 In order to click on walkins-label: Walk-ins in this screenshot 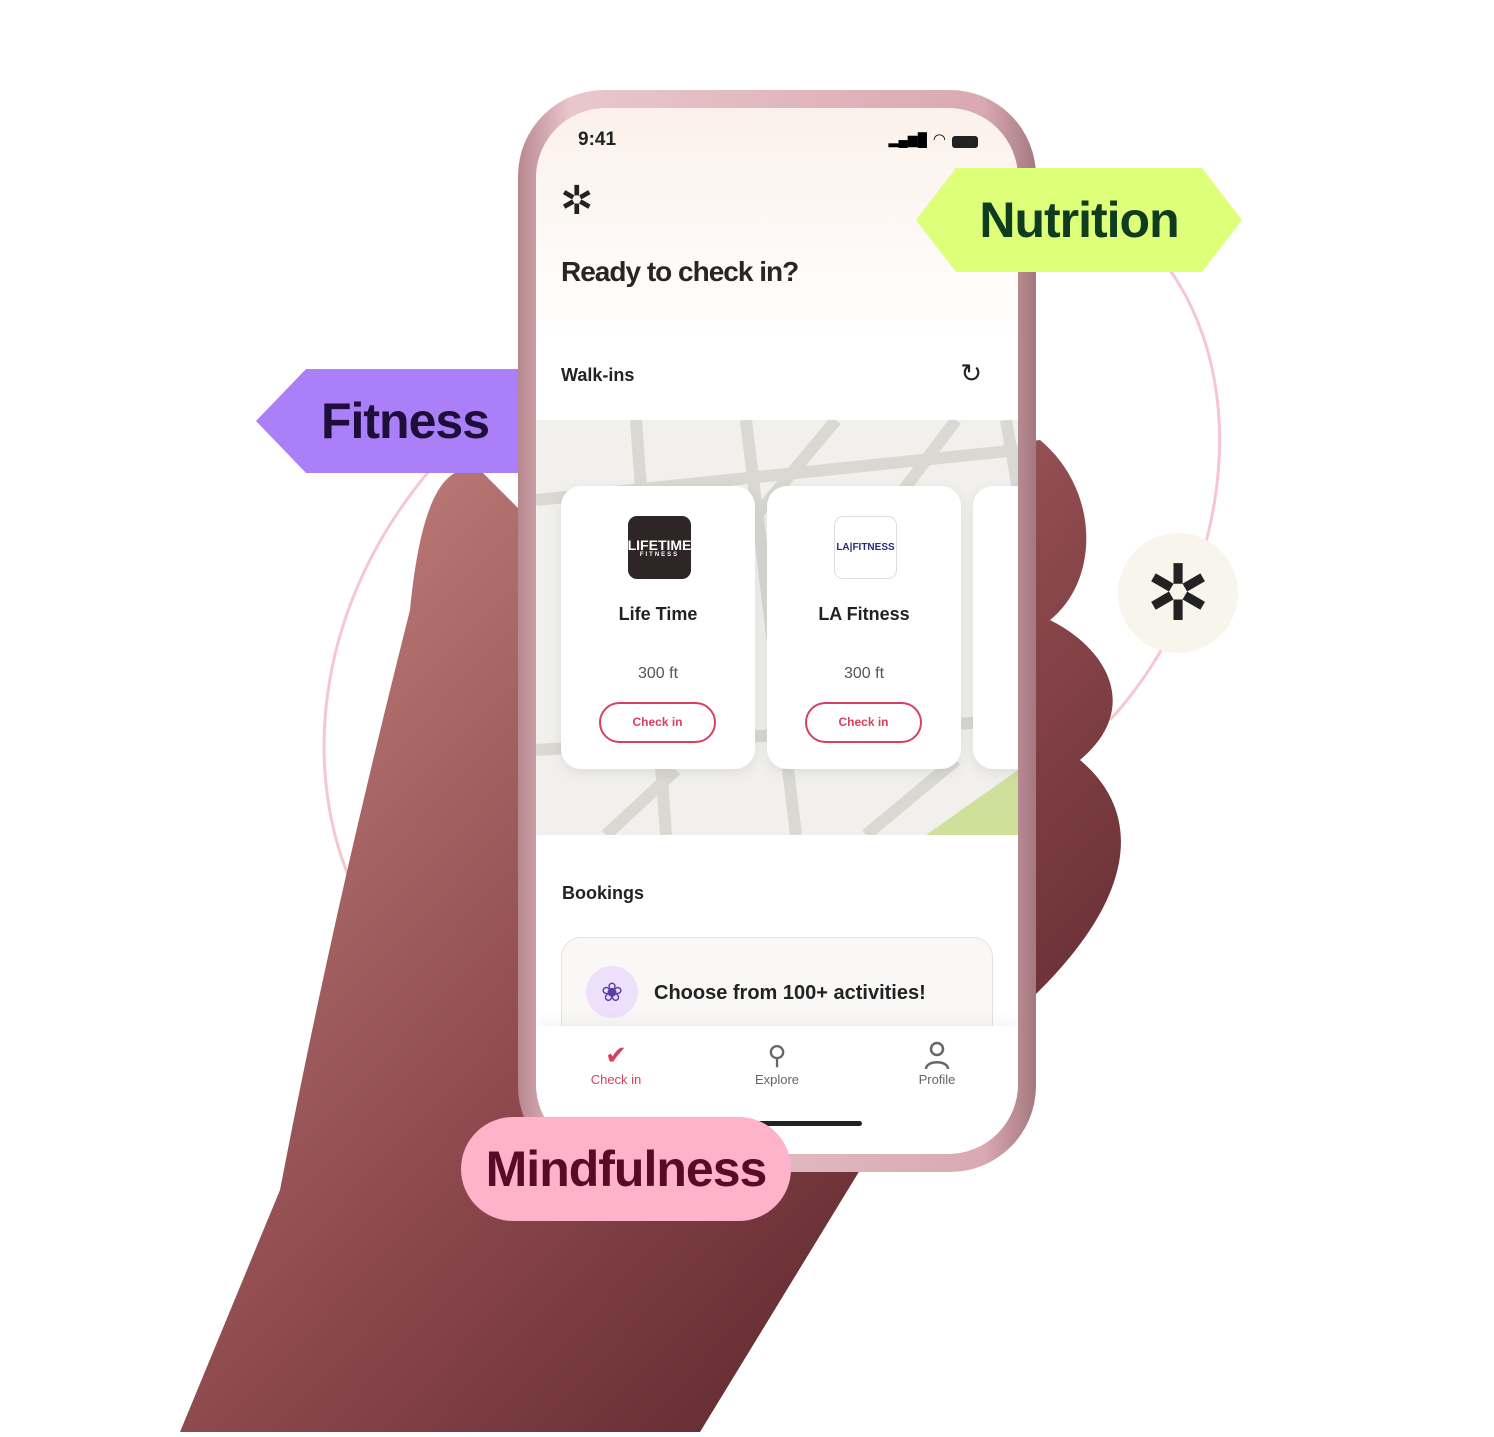, I will do `click(598, 375)`.